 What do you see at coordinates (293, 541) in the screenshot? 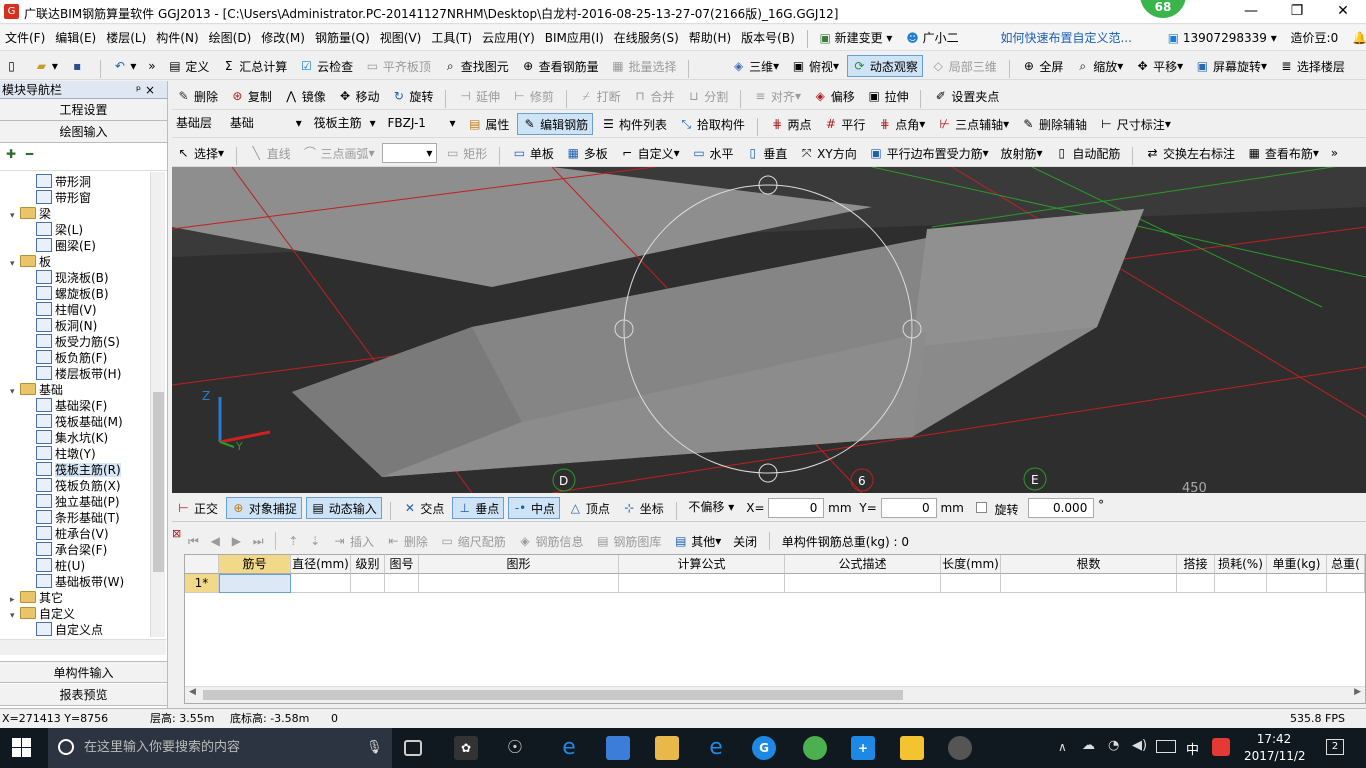
I see `move-up-button: ⇡` at bounding box center [293, 541].